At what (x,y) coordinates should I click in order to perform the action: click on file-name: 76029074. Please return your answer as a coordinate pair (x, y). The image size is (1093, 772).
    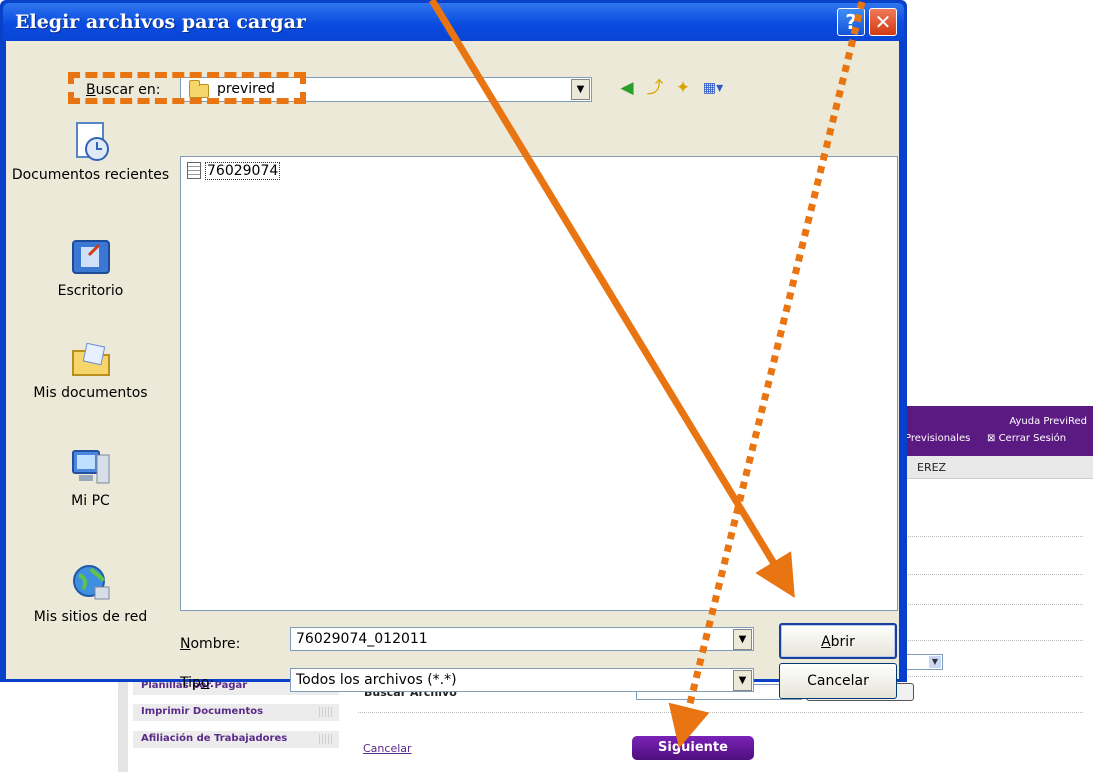
    Looking at the image, I should click on (243, 170).